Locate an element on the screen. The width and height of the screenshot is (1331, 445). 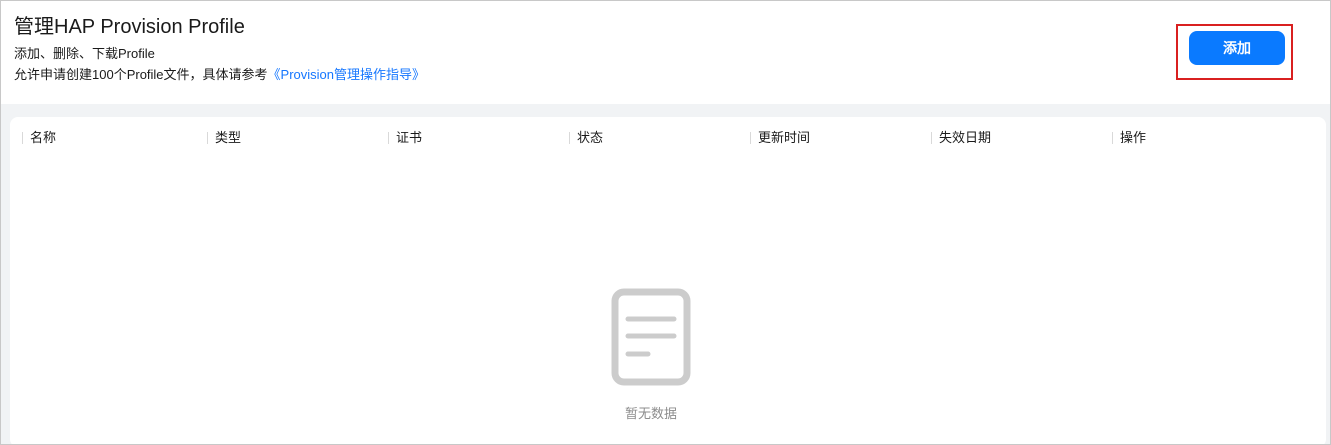
empty-state-text: 暂无数据 is located at coordinates (650, 413).